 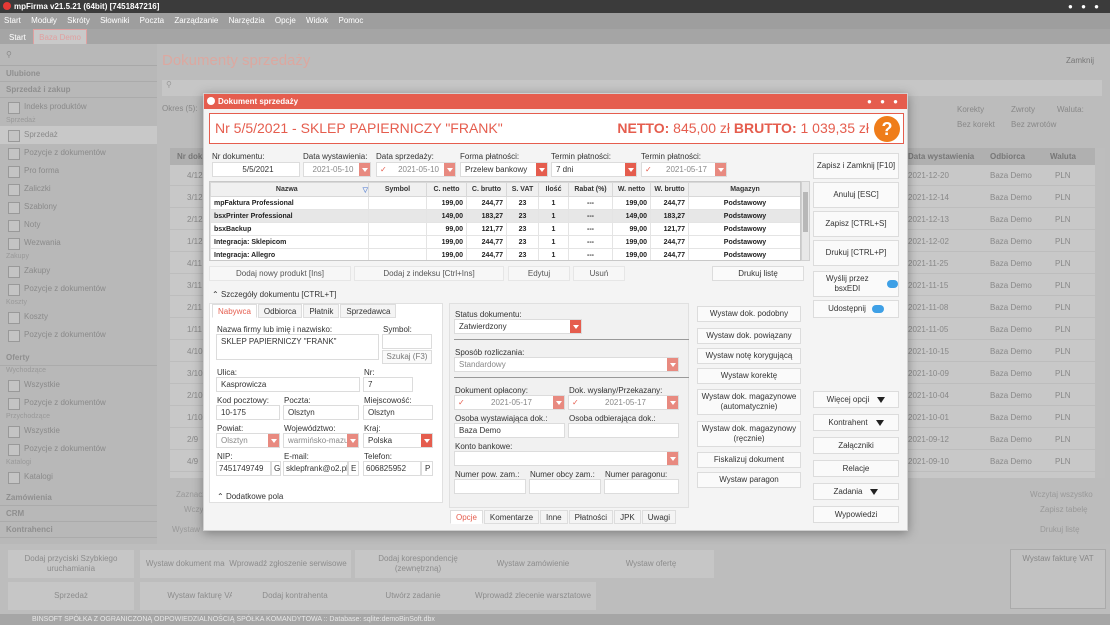 I want to click on udostepnij-button: Udostępnij, so click(x=856, y=309).